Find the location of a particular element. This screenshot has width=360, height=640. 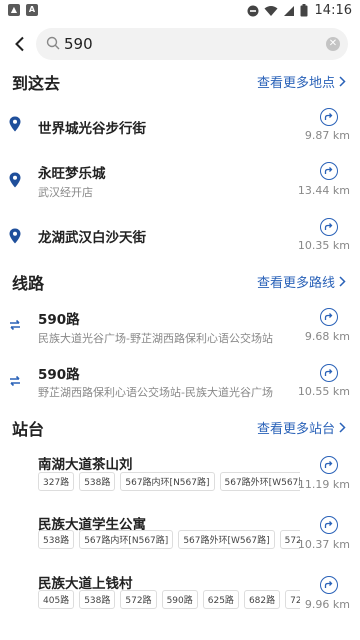

search-box: ✕ is located at coordinates (192, 44).